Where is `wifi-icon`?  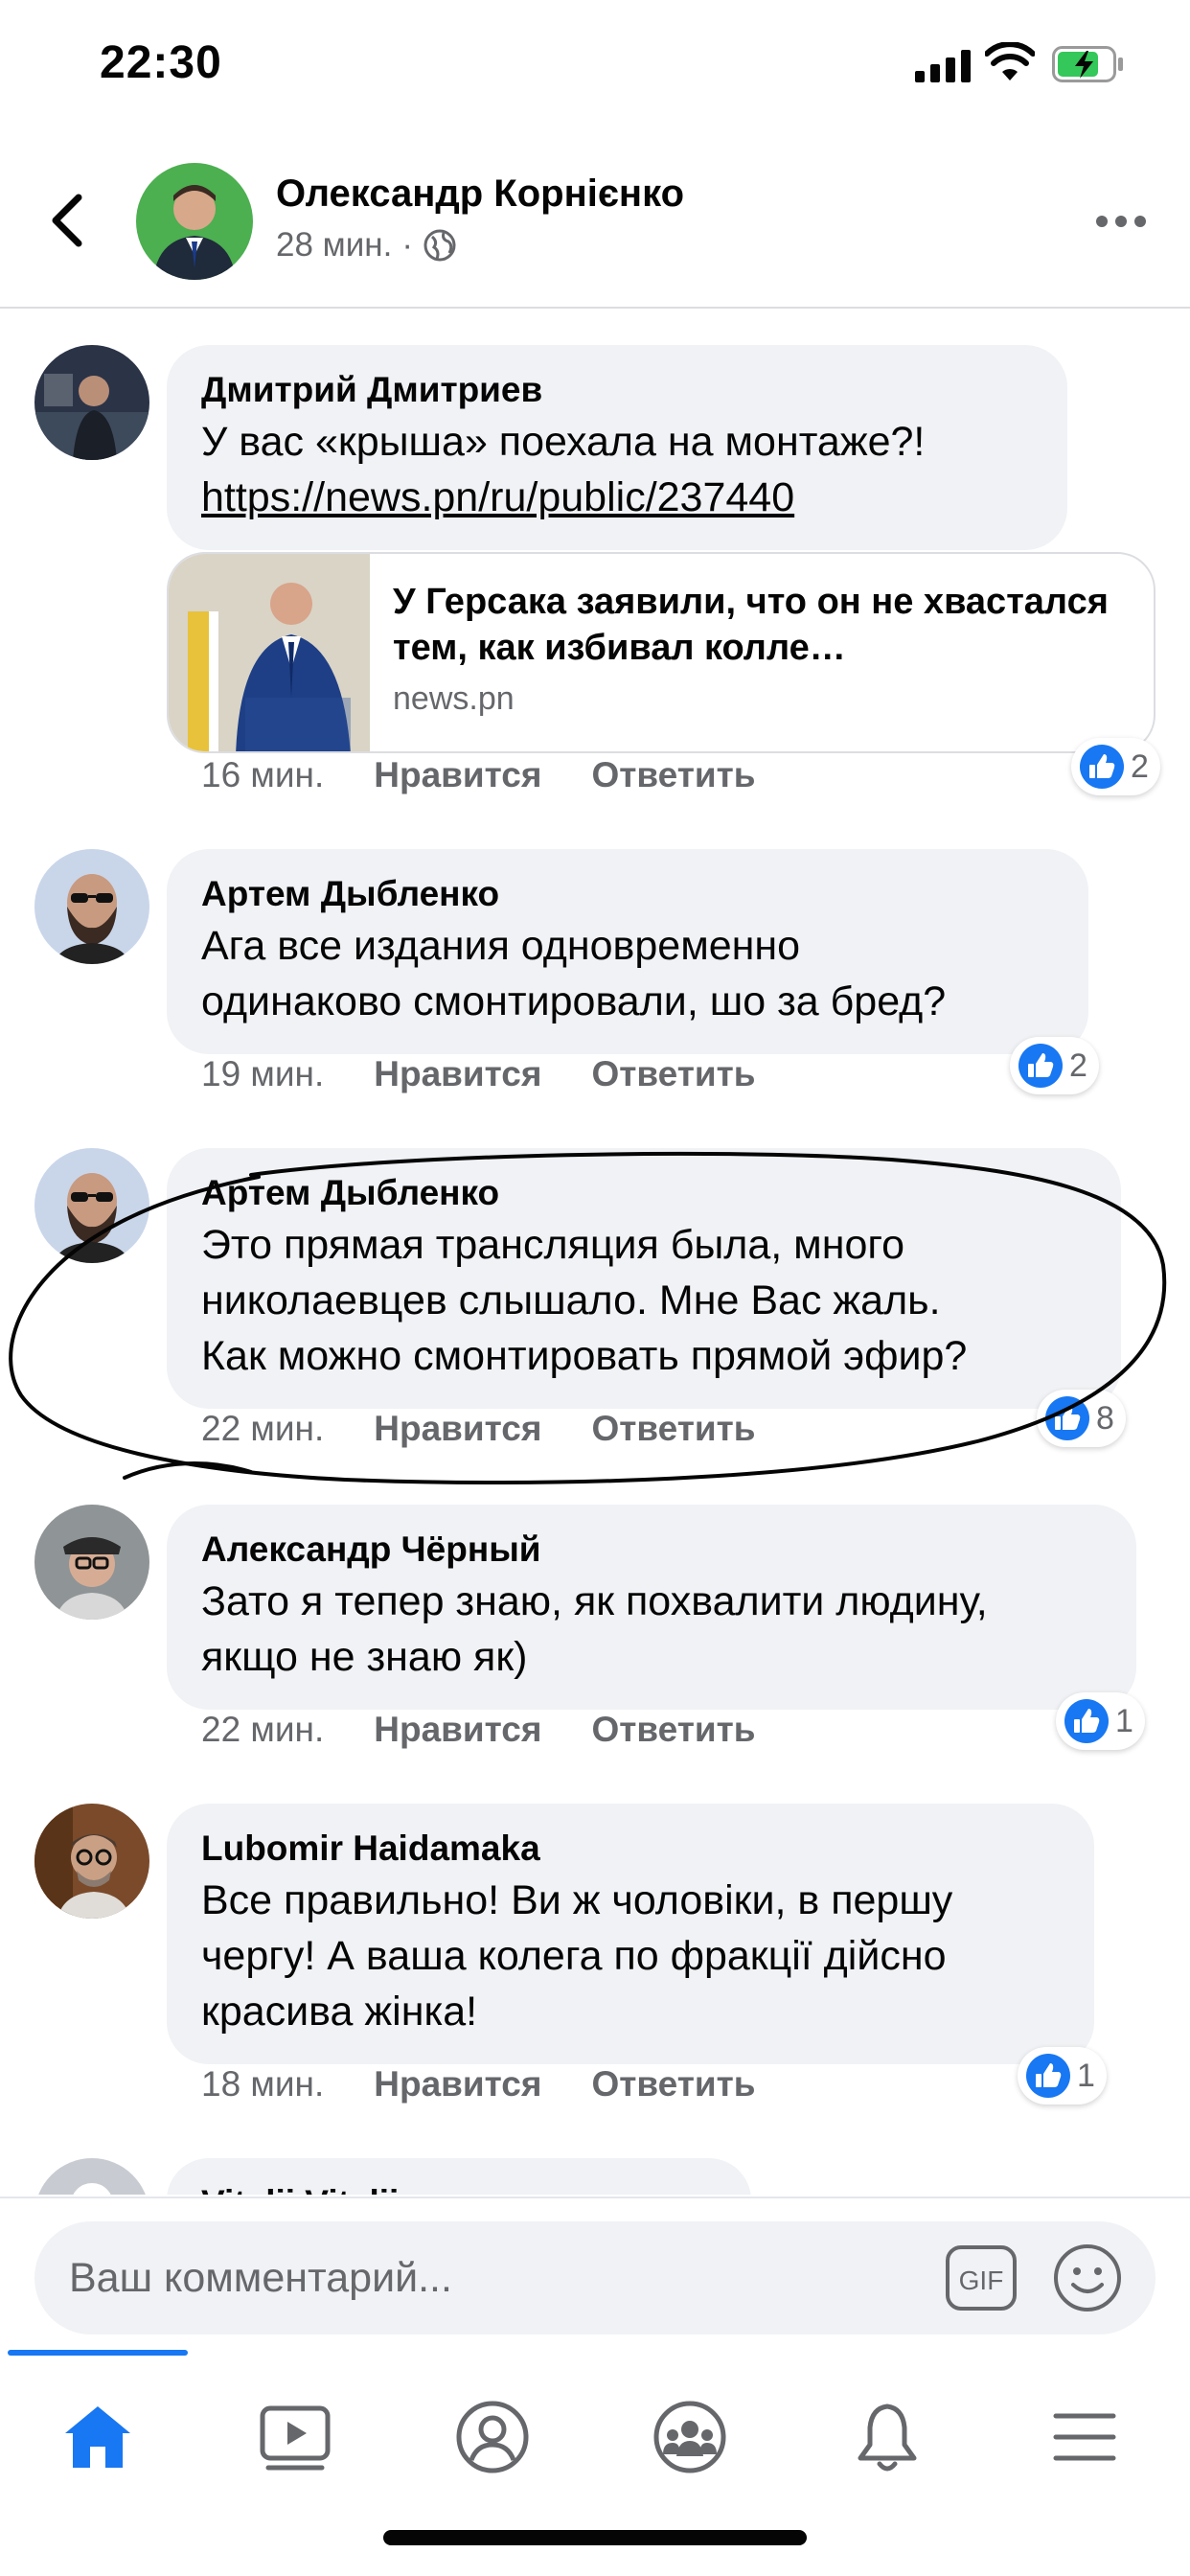
wifi-icon is located at coordinates (1010, 61).